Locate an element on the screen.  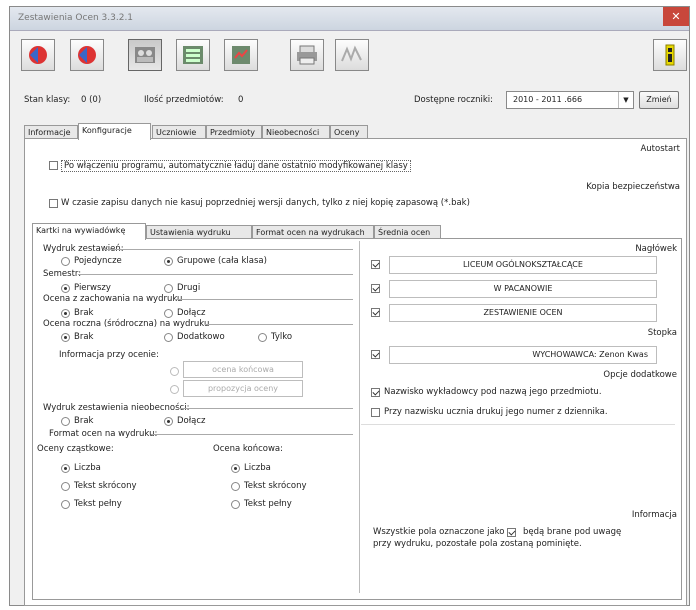
tab-nieobecnosci: Nieobecności is located at coordinates (296, 132).